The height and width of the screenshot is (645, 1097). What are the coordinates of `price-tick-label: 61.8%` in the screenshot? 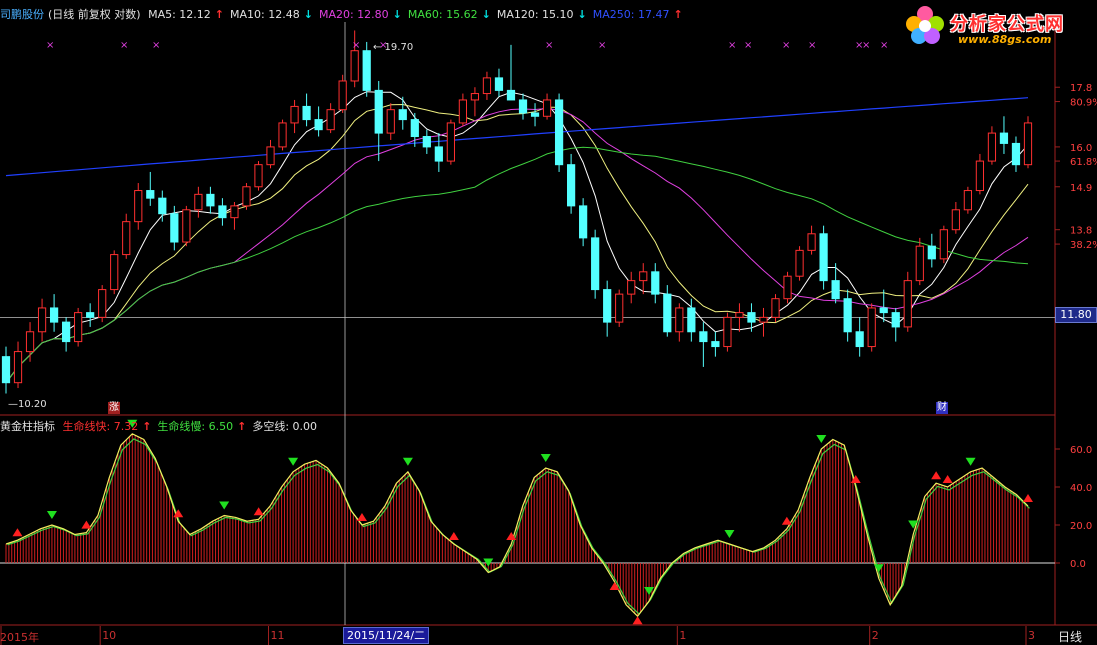 It's located at (1083, 162).